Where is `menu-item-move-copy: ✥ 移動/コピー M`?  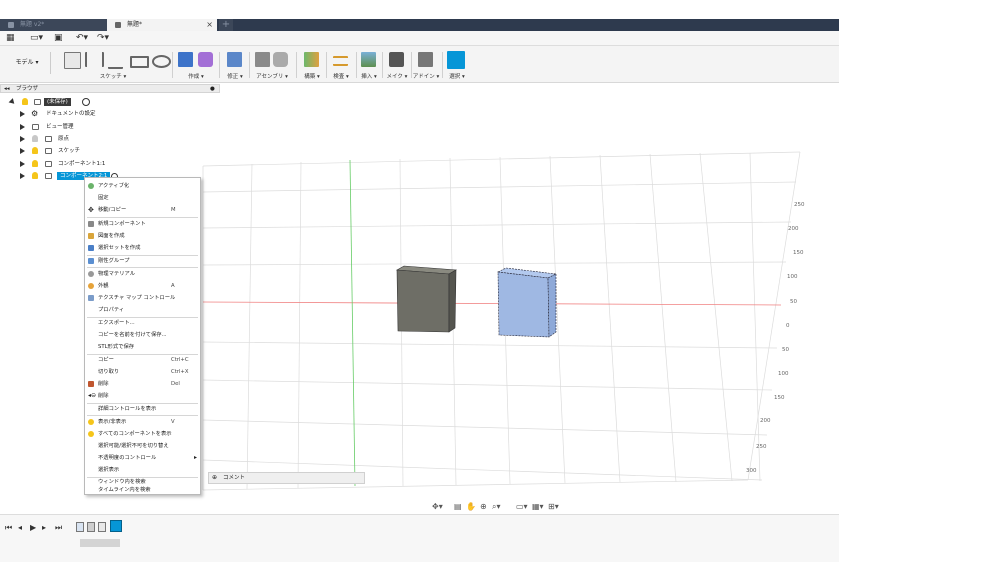
menu-item-move-copy: ✥ 移動/コピー M is located at coordinates (142, 210).